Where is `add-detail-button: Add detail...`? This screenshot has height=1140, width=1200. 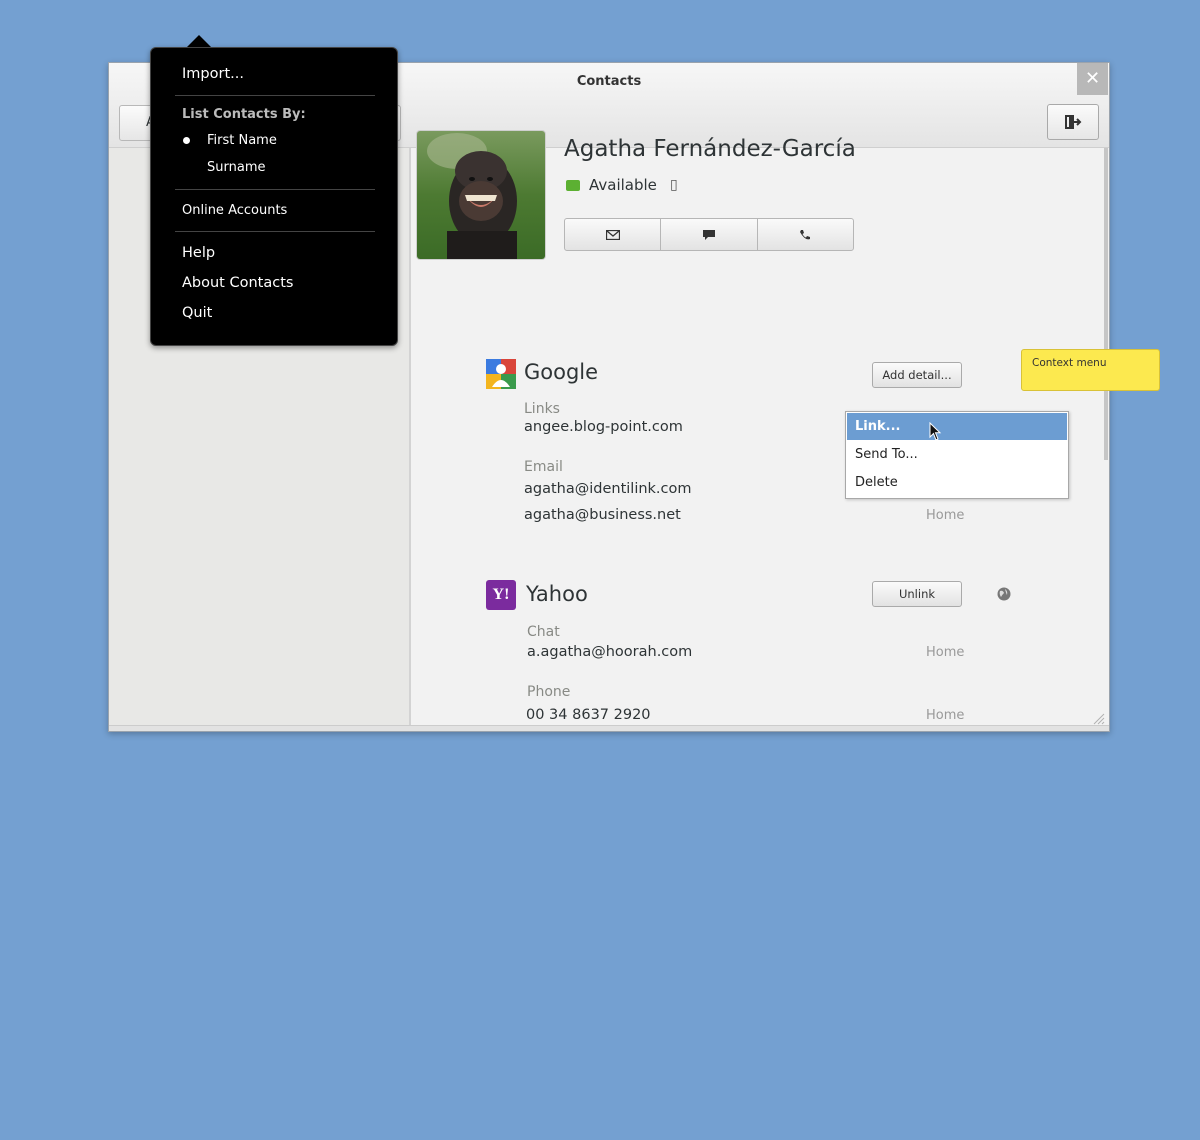 add-detail-button: Add detail... is located at coordinates (917, 375).